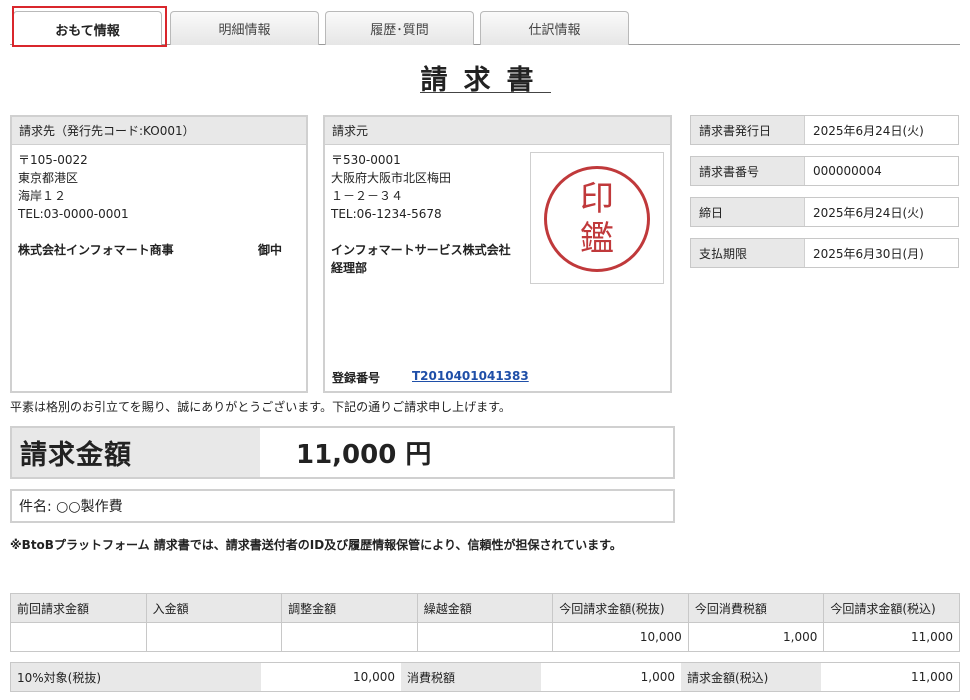 This screenshot has height=700, width=970. Describe the element at coordinates (497, 131) in the screenshot. I see `issuer-header: 請求元` at that location.